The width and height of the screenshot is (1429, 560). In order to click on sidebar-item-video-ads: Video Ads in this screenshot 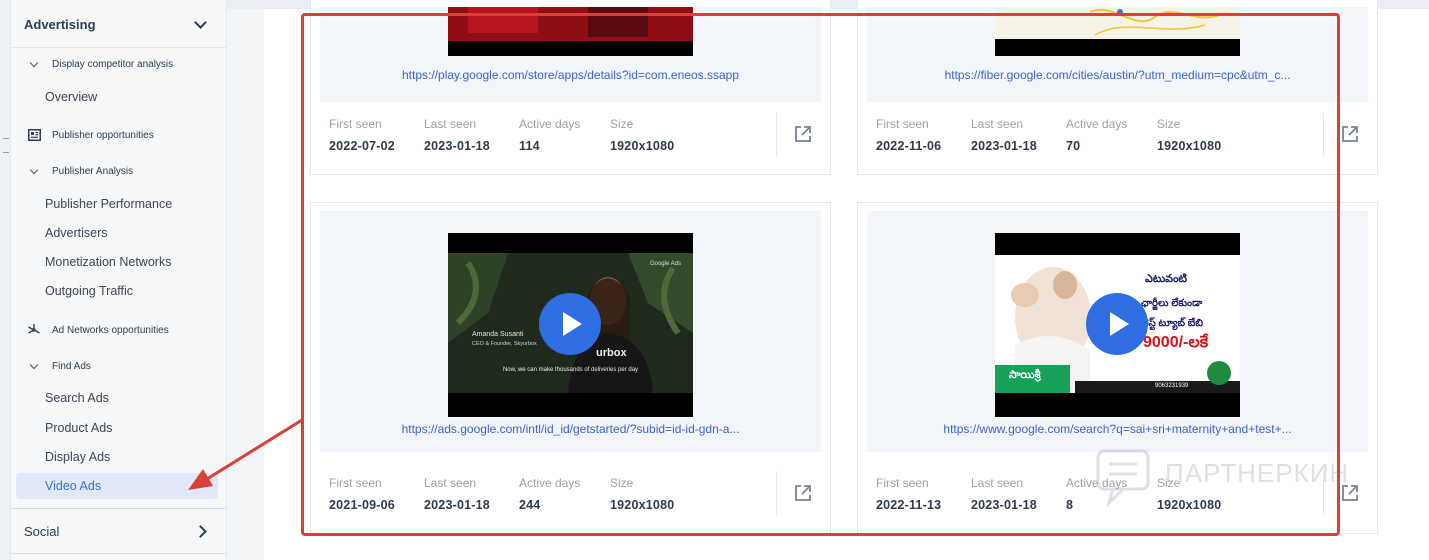, I will do `click(117, 486)`.